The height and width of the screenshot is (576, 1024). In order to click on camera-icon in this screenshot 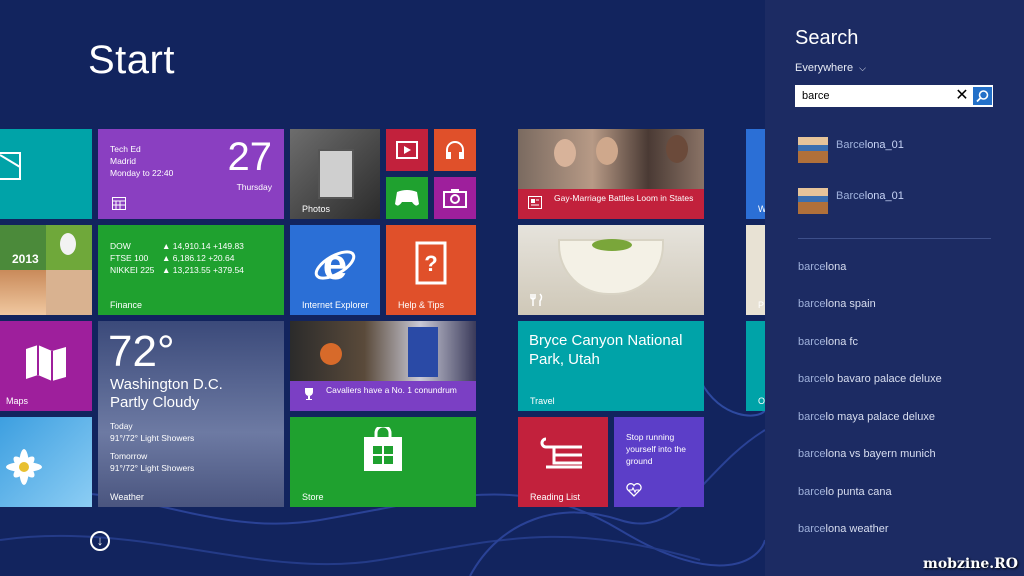, I will do `click(455, 198)`.